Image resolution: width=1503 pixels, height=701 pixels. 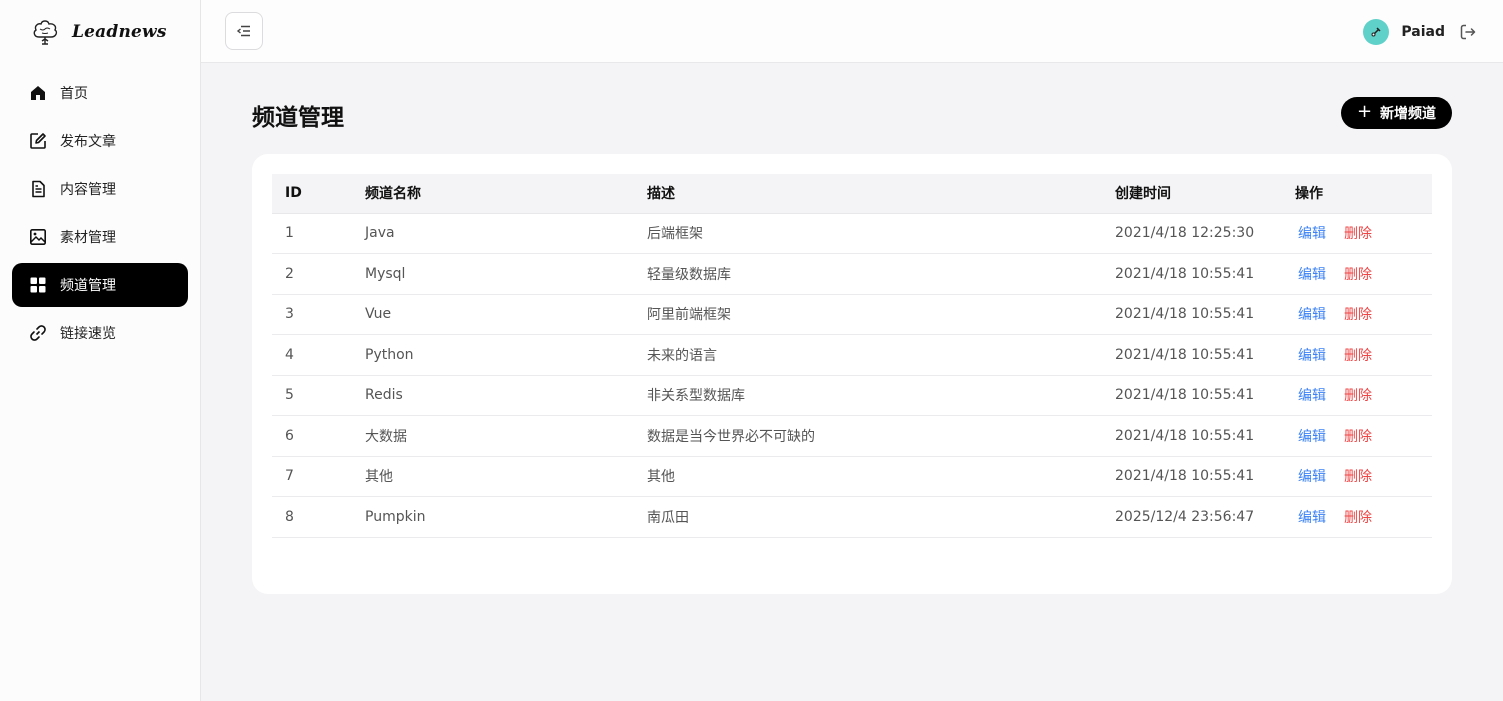 What do you see at coordinates (493, 476) in the screenshot?
I see `cell-name: 其他` at bounding box center [493, 476].